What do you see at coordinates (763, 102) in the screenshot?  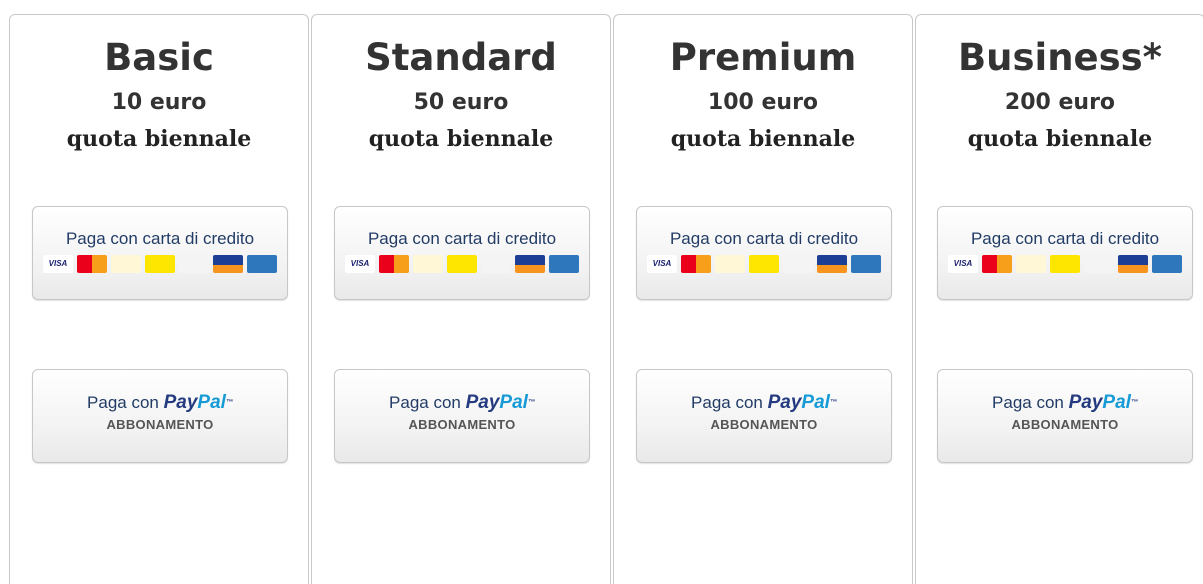 I see `plan-price: 100 euro` at bounding box center [763, 102].